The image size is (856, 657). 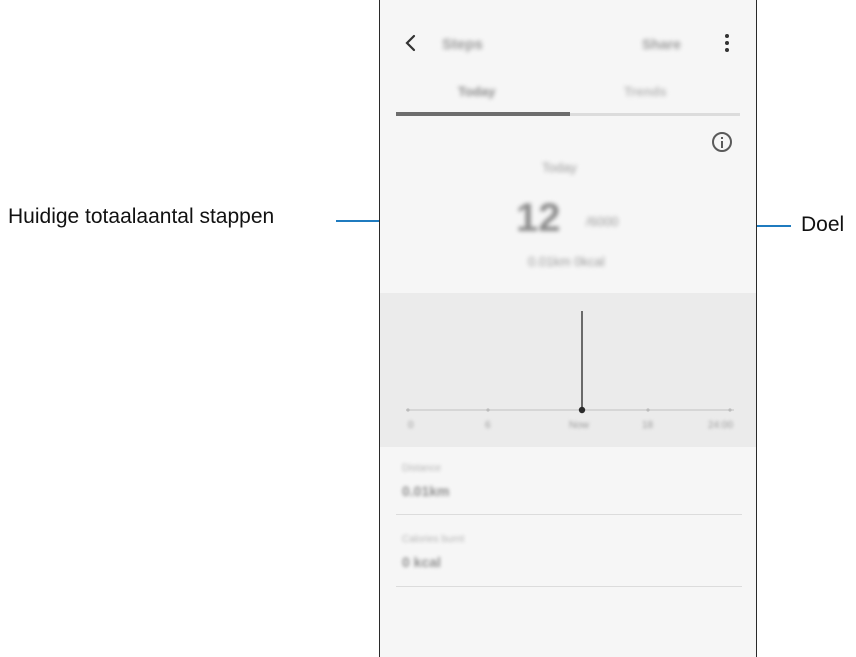 What do you see at coordinates (462, 44) in the screenshot?
I see `page-title: Steps` at bounding box center [462, 44].